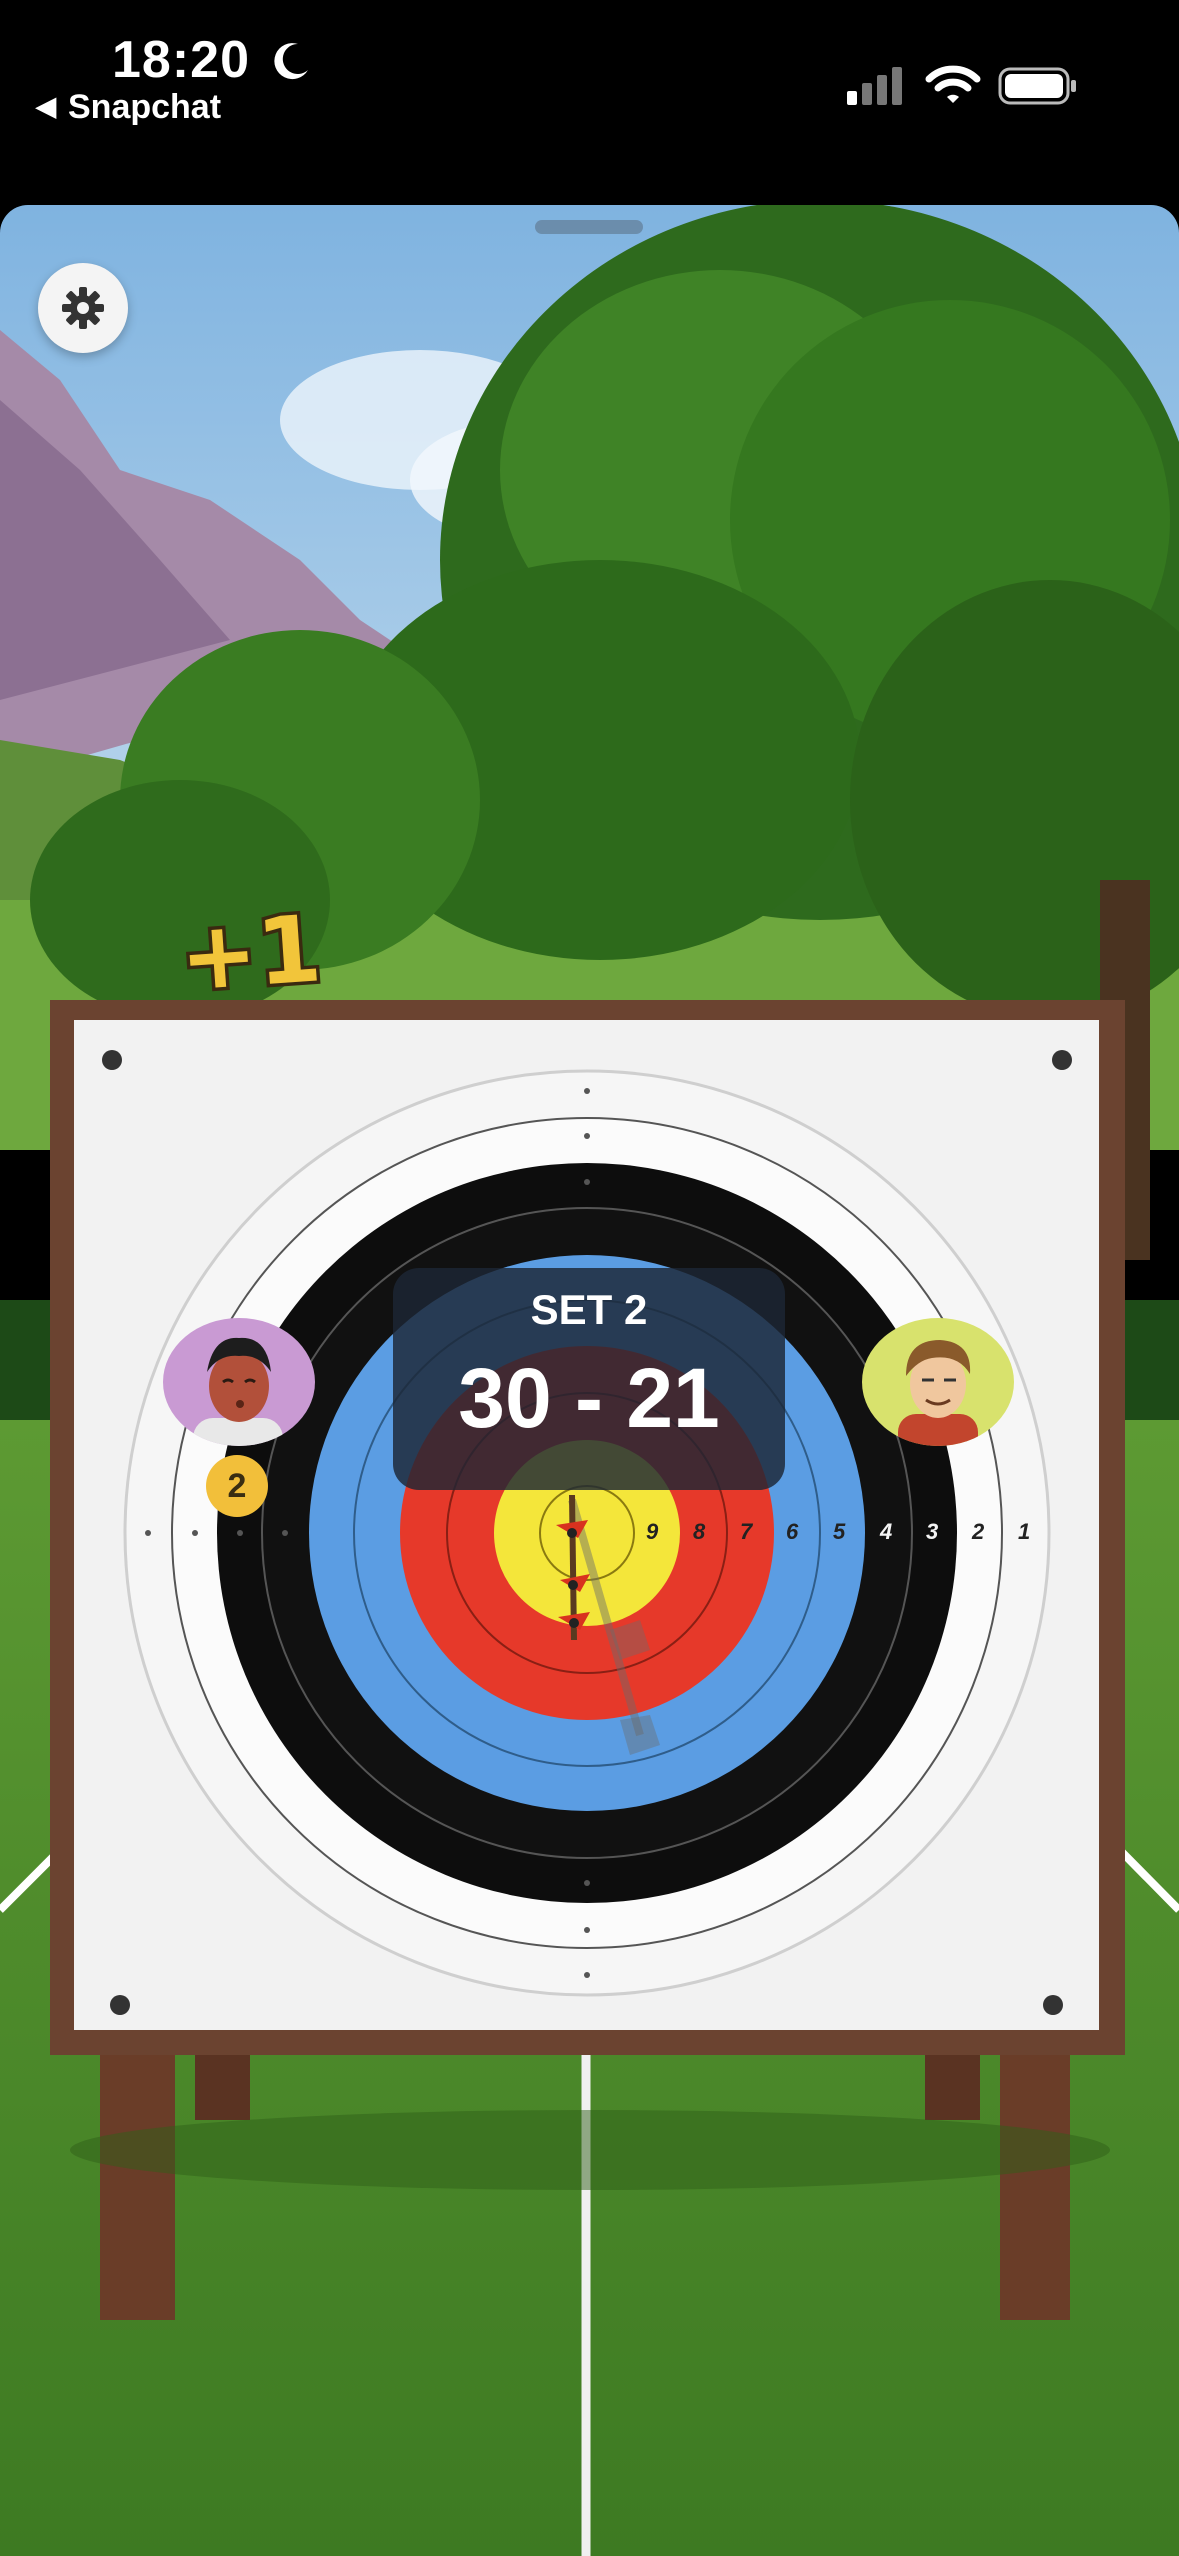 This screenshot has height=2556, width=1179. What do you see at coordinates (953, 84) in the screenshot?
I see `wifi-icon` at bounding box center [953, 84].